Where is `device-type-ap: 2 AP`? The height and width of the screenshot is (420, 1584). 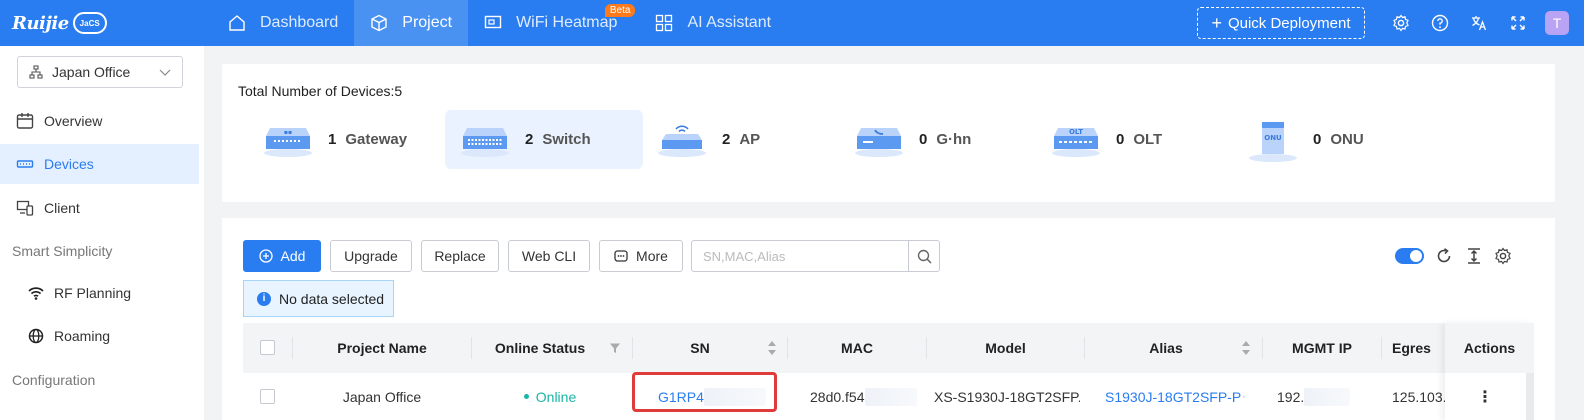
device-type-ap: 2 AP is located at coordinates (741, 139).